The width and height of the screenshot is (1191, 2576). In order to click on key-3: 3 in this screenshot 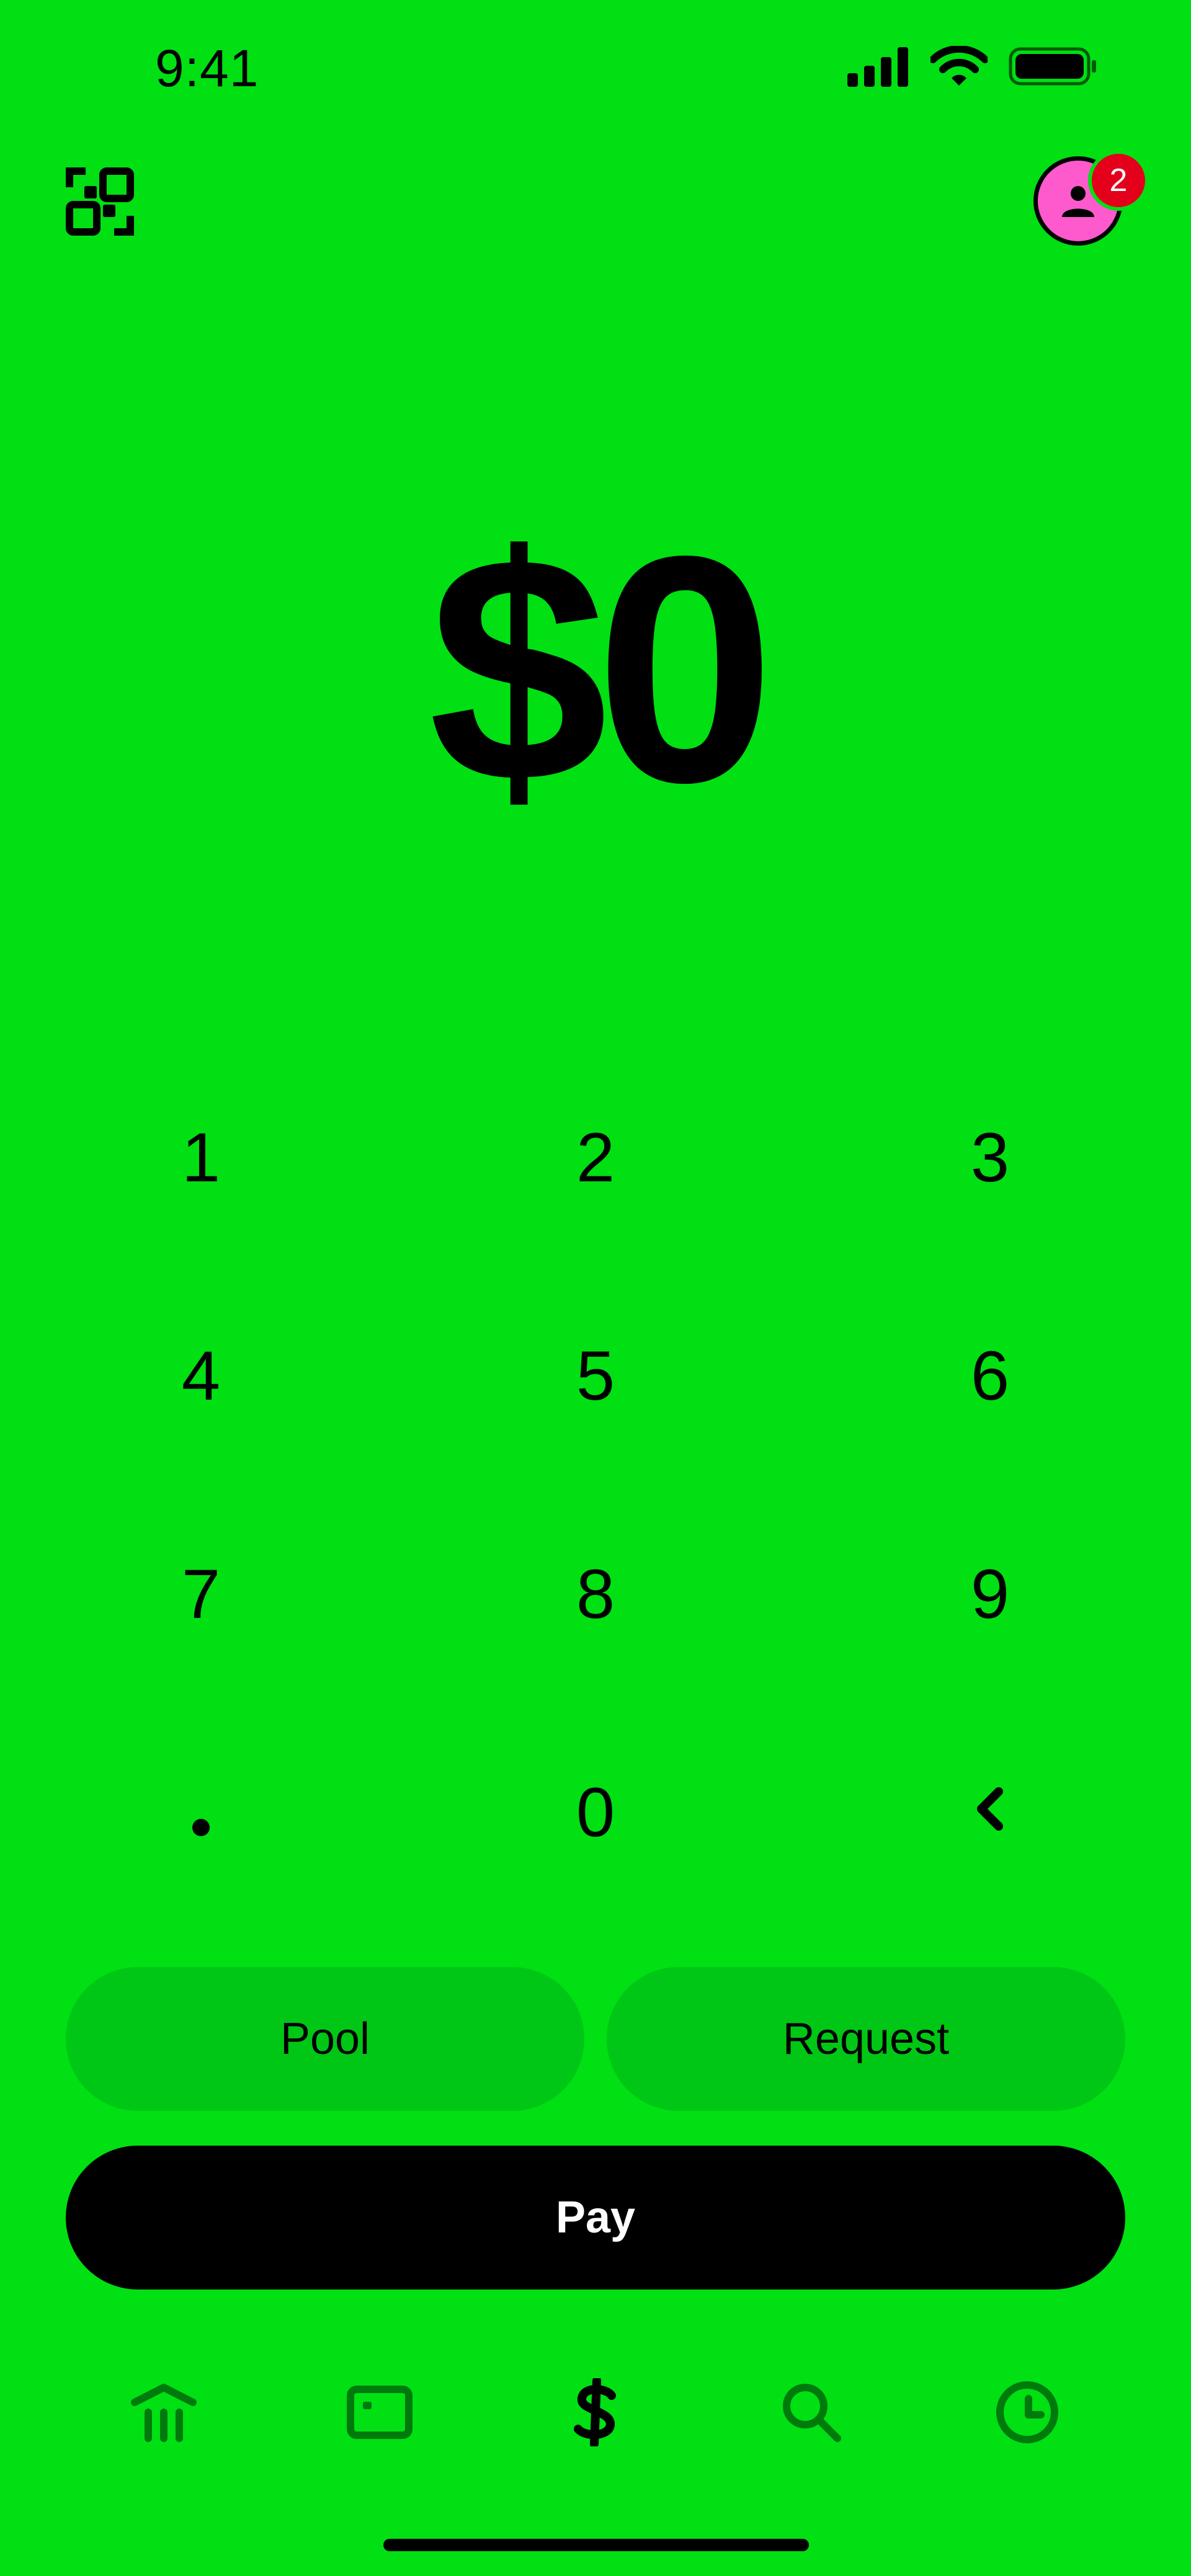, I will do `click(990, 1157)`.